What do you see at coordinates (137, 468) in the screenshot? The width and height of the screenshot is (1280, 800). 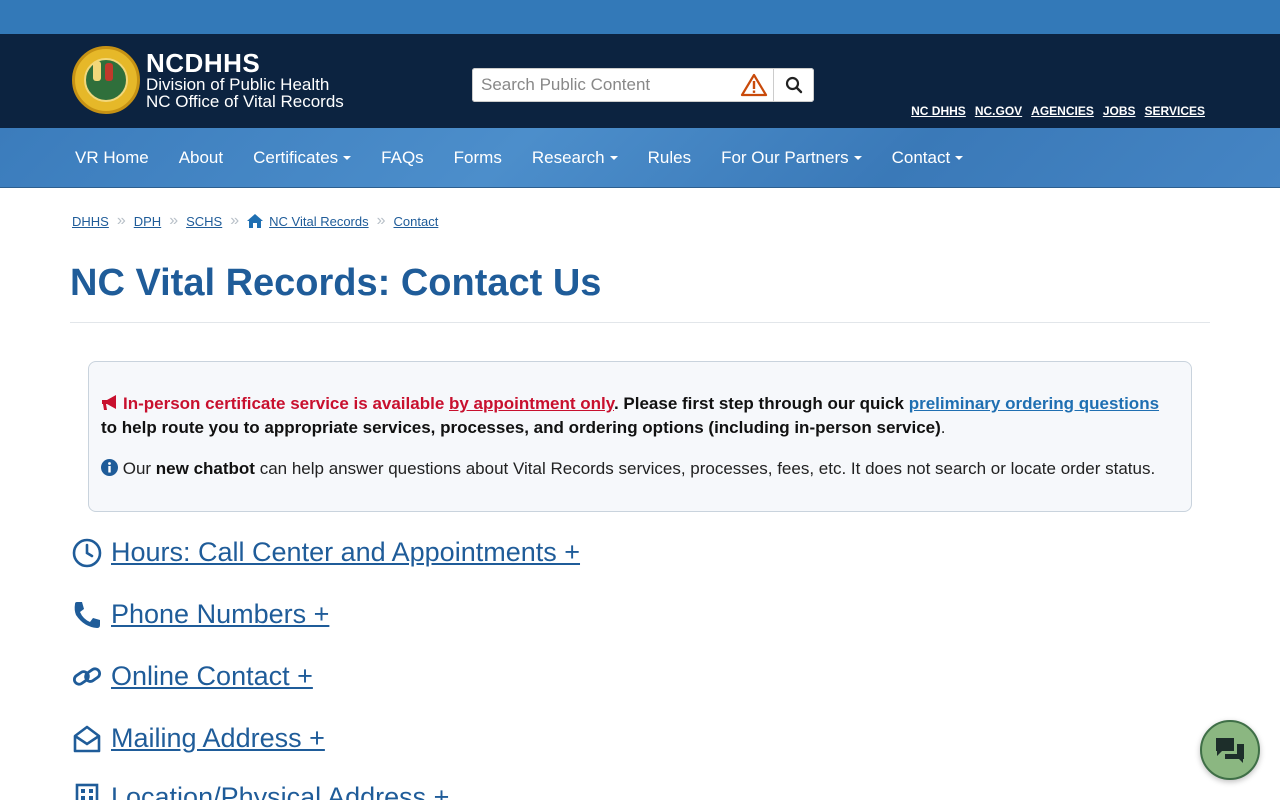 I see `chatbot-prefix: Our` at bounding box center [137, 468].